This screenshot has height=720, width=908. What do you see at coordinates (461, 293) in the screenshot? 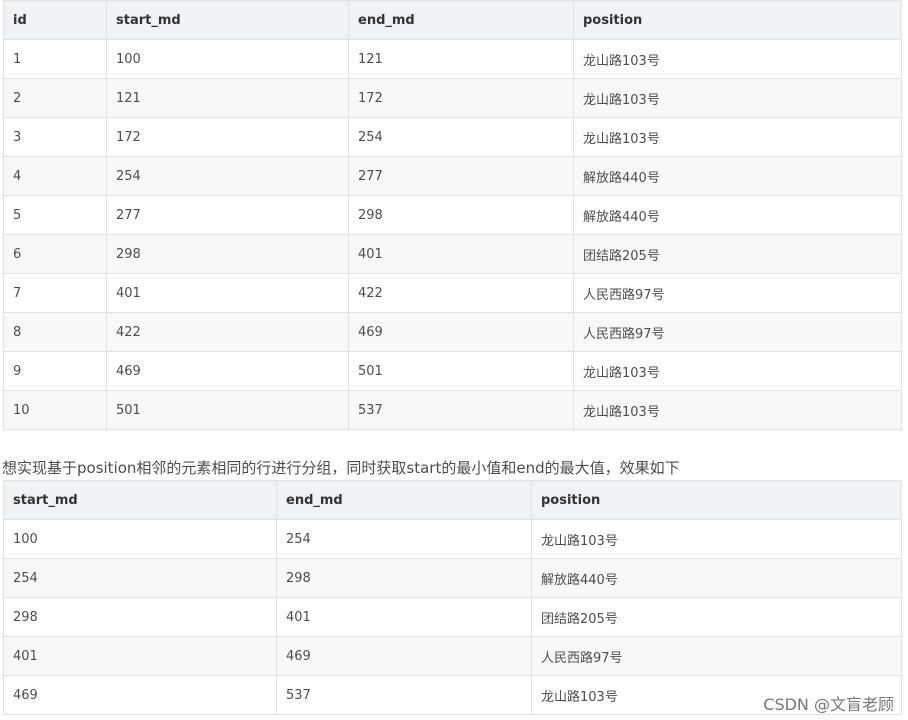
I see `cell-end-md: 422` at bounding box center [461, 293].